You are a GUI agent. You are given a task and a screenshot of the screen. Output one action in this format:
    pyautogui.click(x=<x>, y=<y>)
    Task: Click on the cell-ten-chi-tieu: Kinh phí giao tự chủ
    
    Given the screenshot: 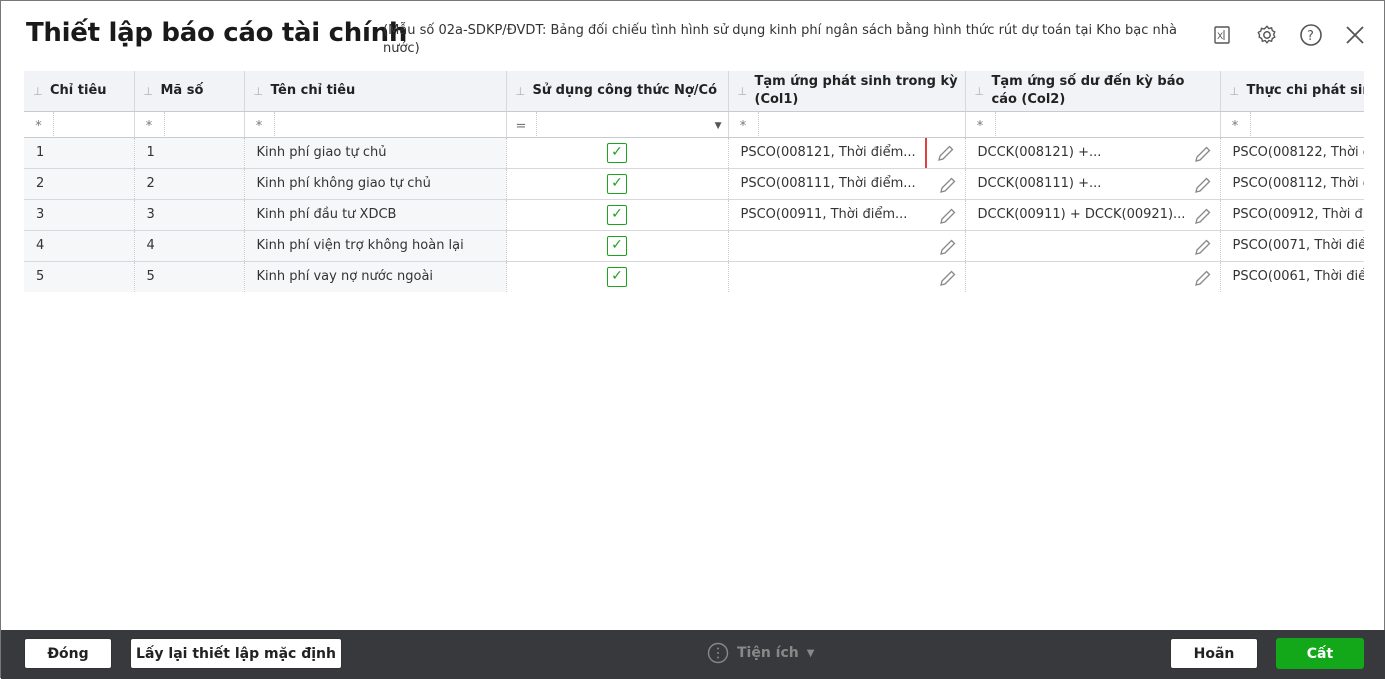 What is the action you would take?
    pyautogui.click(x=375, y=153)
    